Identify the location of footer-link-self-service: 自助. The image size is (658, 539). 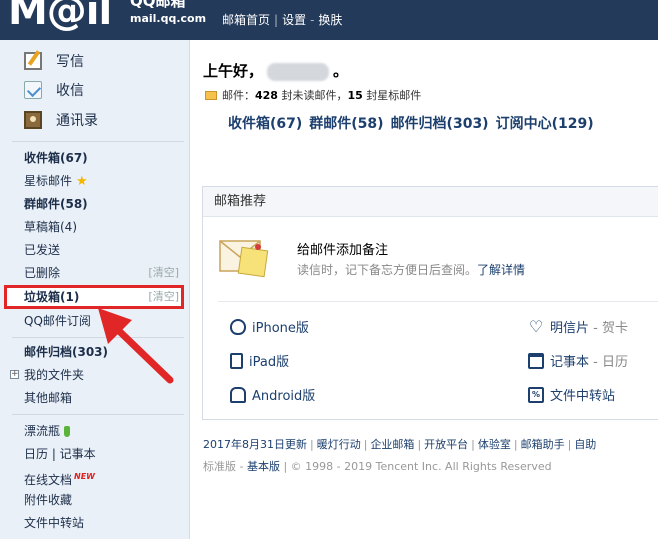
(585, 444).